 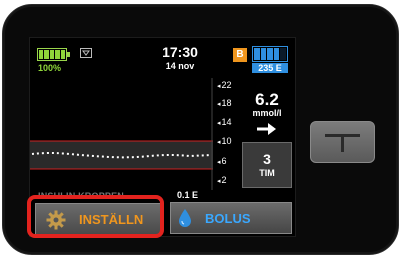 I want to click on battery-tip, so click(x=68, y=54).